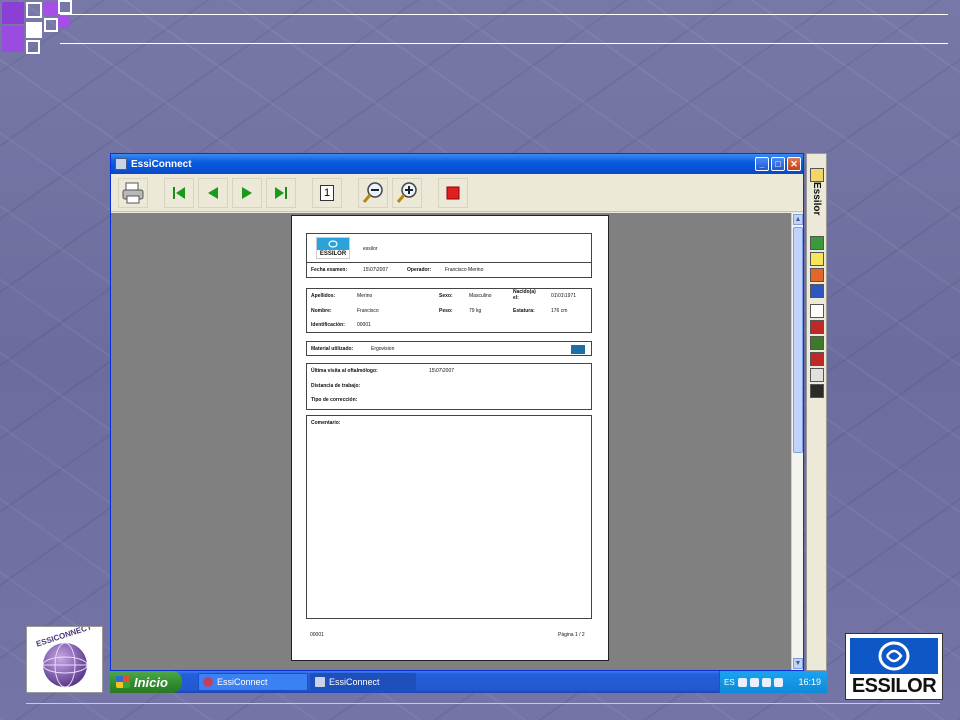 Image resolution: width=960 pixels, height=720 pixels. Describe the element at coordinates (376, 270) in the screenshot. I see `exam-date-value: 15\07\2007` at that location.